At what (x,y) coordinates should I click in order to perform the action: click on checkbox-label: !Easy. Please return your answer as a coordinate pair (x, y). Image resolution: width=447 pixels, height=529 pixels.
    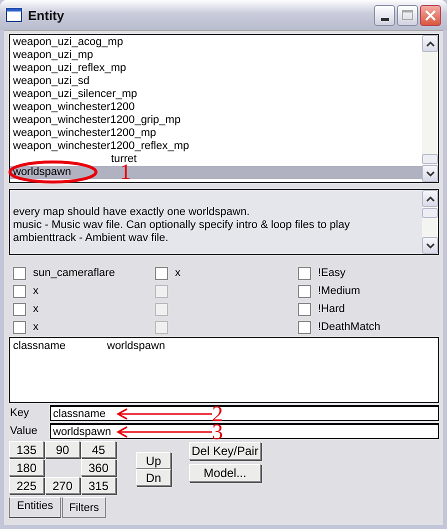
    Looking at the image, I should click on (332, 273).